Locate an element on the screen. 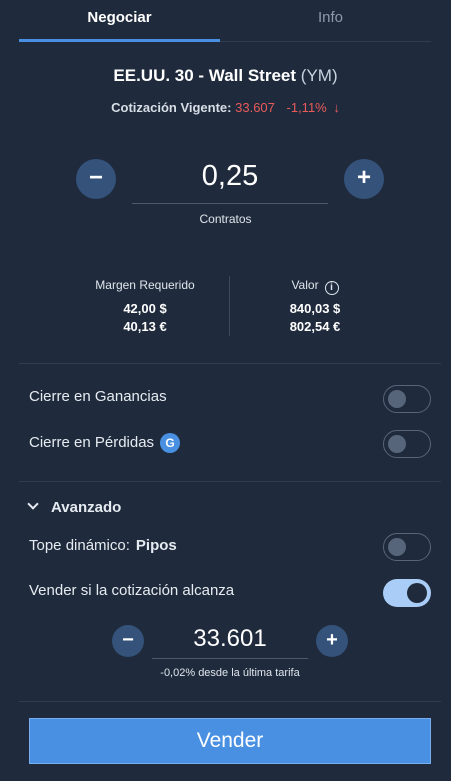 This screenshot has height=781, width=451. decrease-price-button: − is located at coordinates (128, 641).